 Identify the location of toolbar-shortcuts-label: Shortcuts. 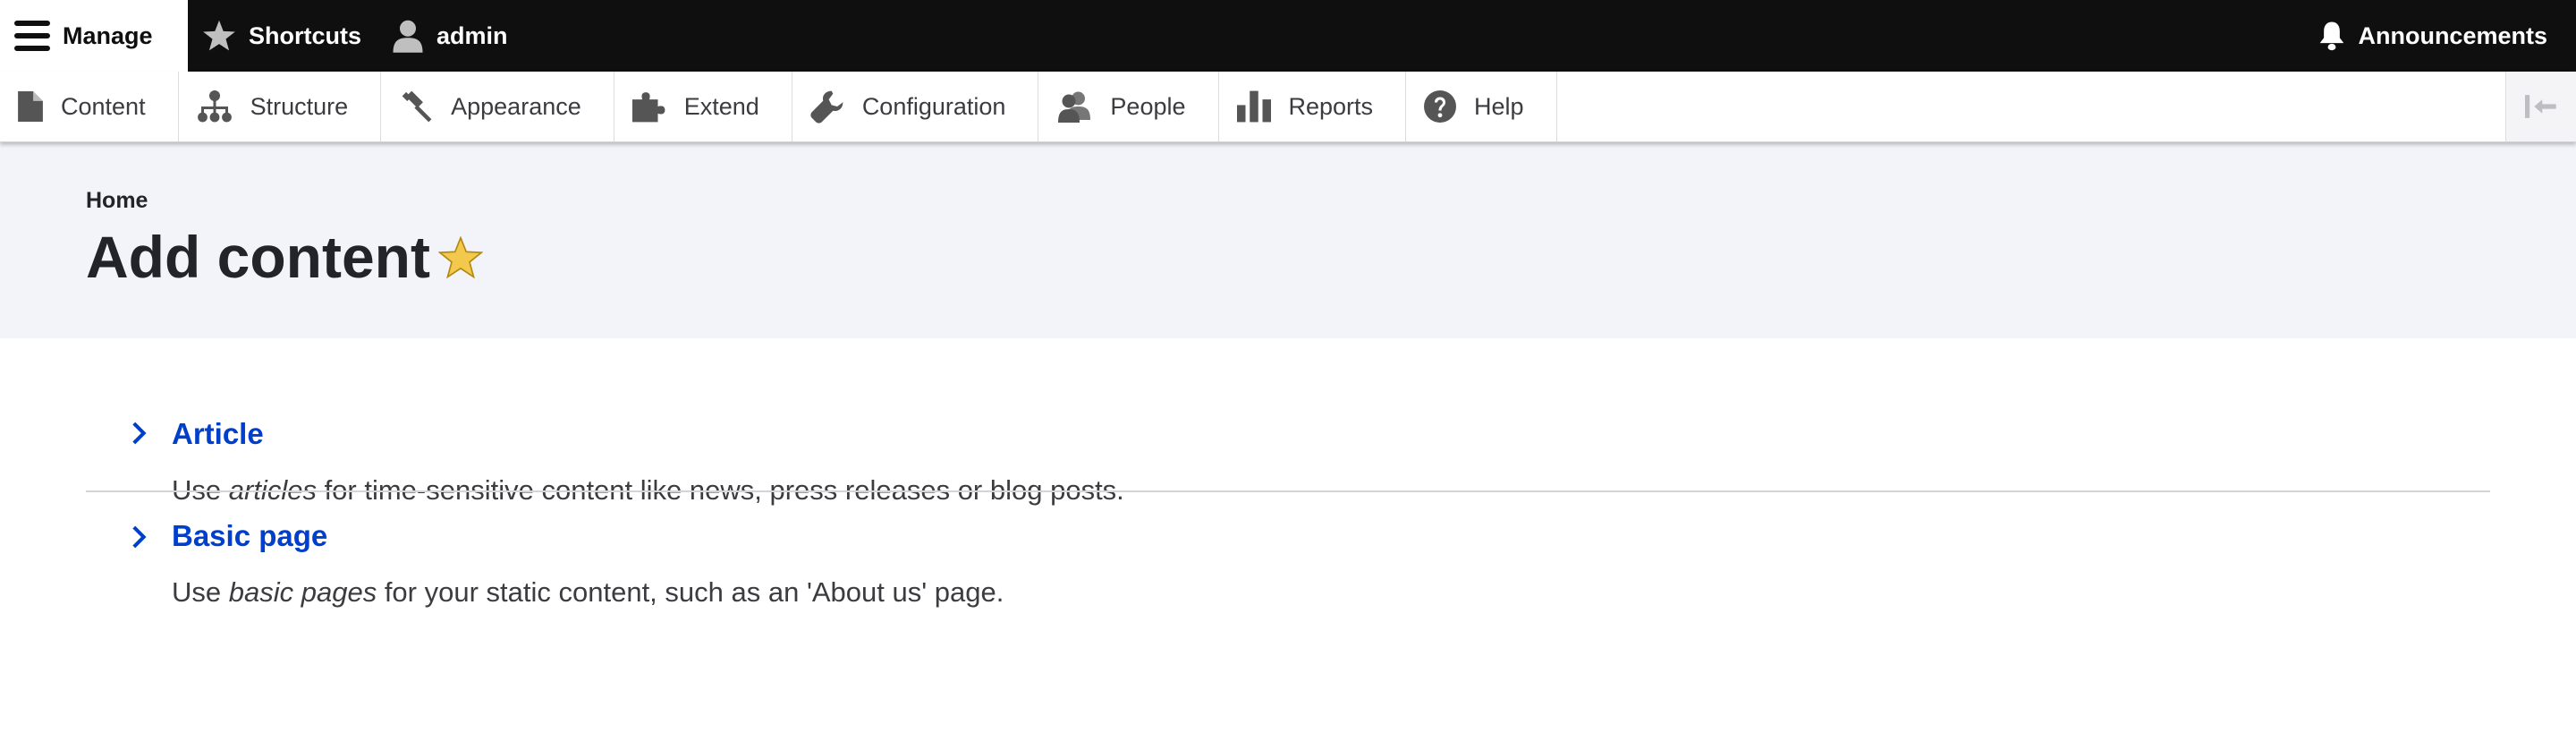
(305, 35).